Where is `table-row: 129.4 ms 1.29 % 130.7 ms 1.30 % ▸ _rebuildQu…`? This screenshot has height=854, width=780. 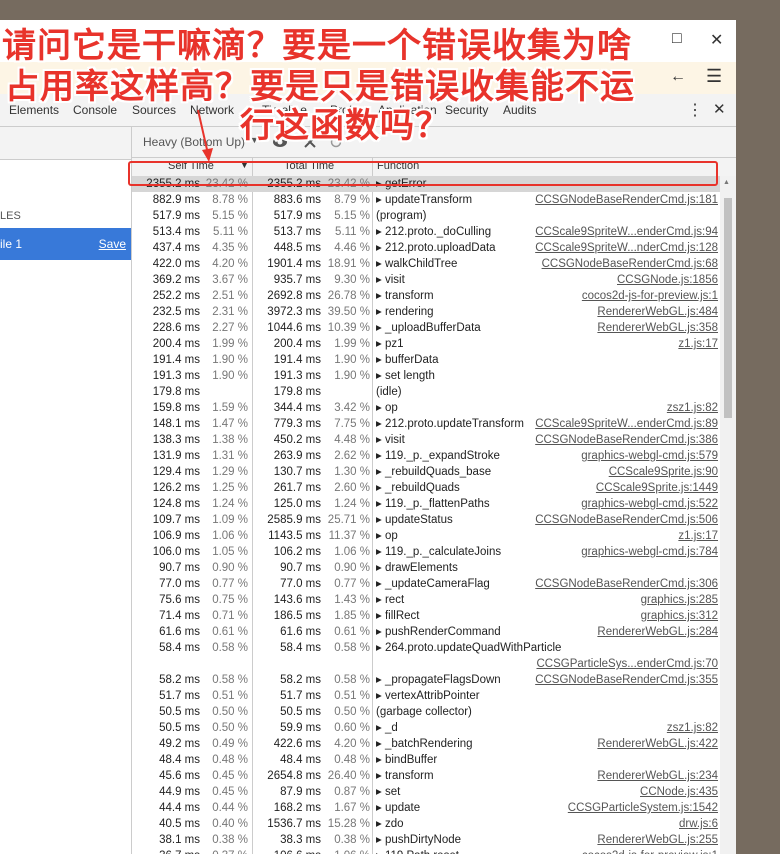
table-row: 129.4 ms 1.29 % 130.7 ms 1.30 % ▸ _rebuildQu… is located at coordinates (426, 472).